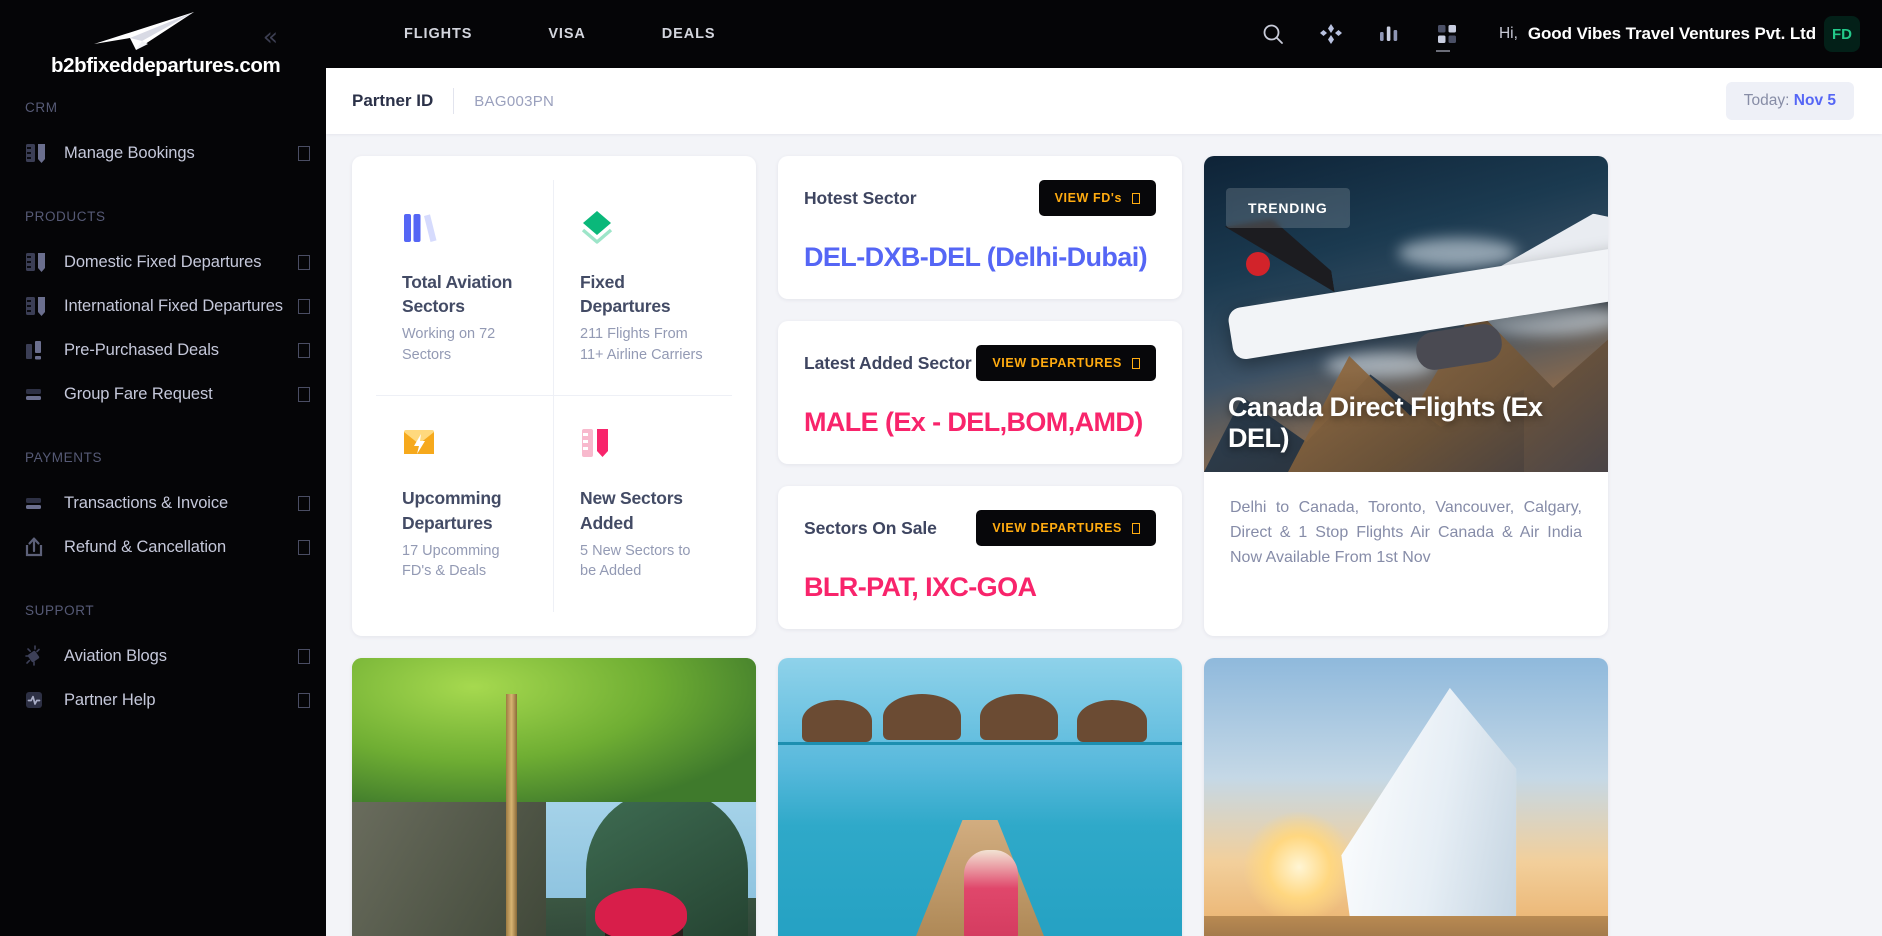  I want to click on sparkle-icon, so click(1331, 34).